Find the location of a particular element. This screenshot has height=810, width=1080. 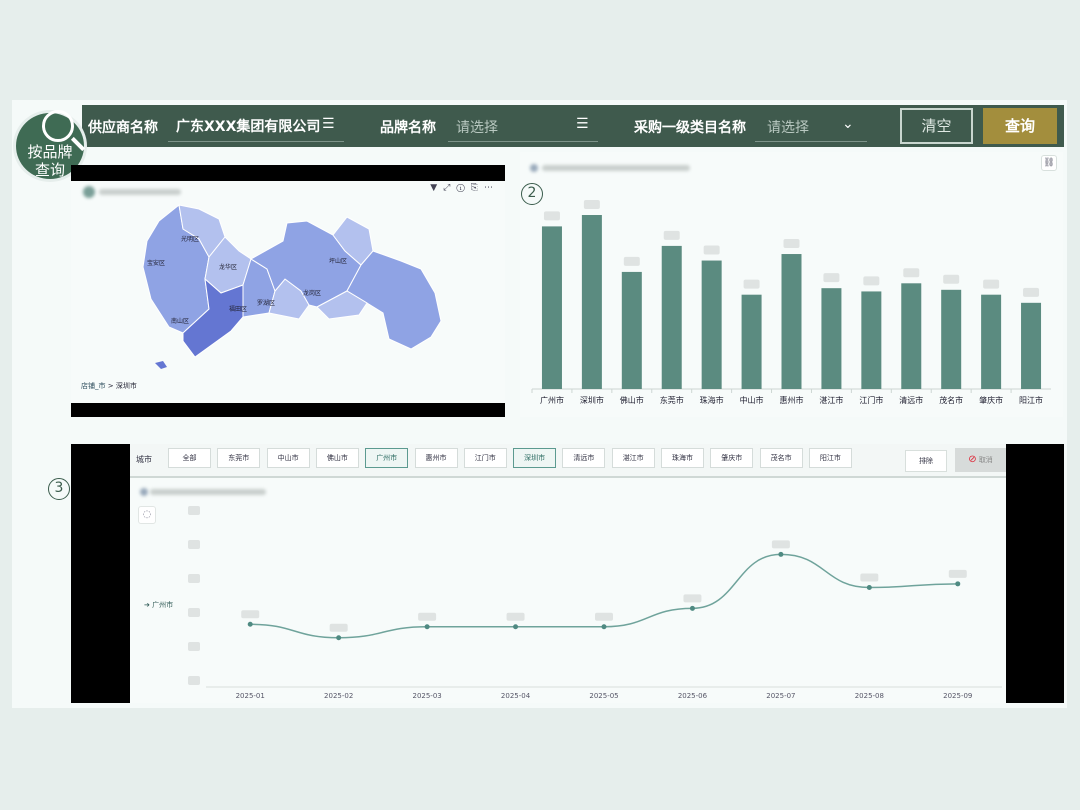

district-label: 宝安区 is located at coordinates (156, 263).